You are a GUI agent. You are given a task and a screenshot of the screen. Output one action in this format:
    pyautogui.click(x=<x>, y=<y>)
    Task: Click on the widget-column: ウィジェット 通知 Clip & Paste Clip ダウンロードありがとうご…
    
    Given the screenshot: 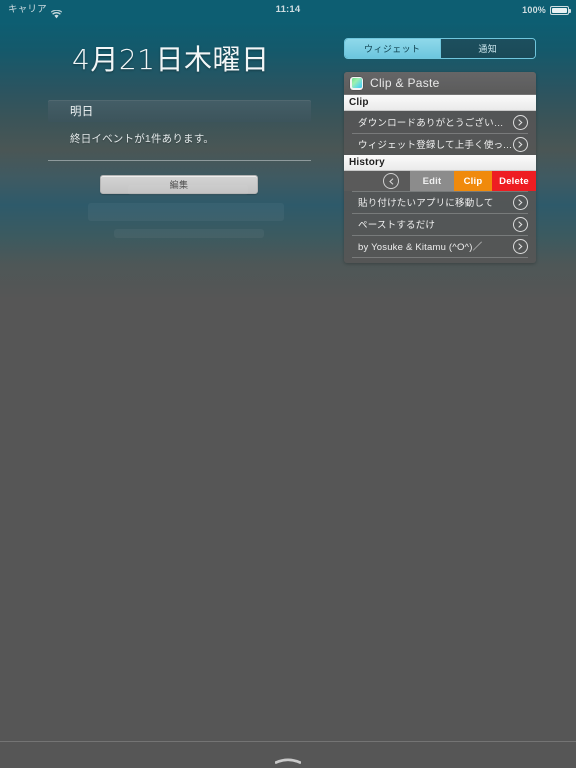 What is the action you would take?
    pyautogui.click(x=440, y=150)
    